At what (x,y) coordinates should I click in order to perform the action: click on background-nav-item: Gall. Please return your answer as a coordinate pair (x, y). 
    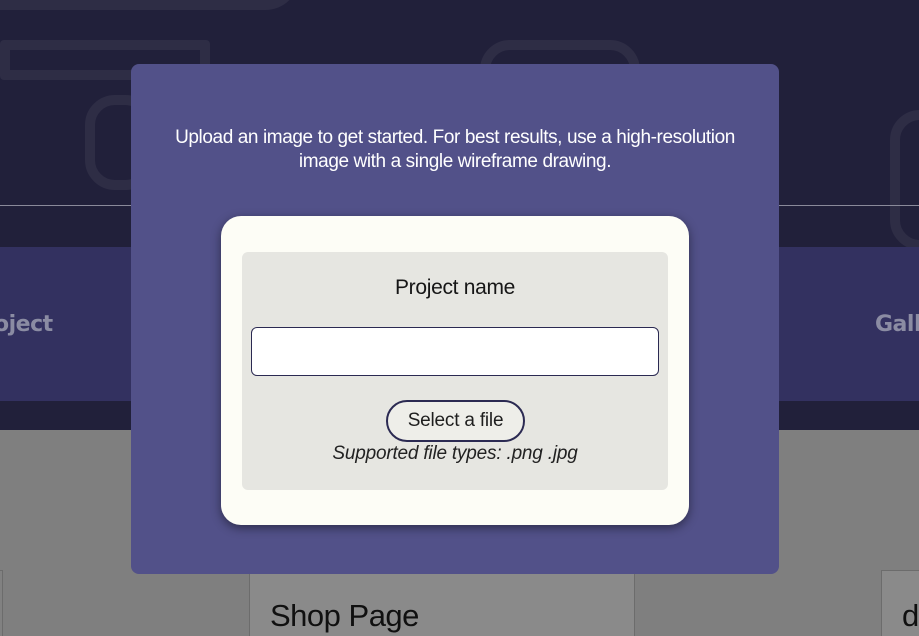
    Looking at the image, I should click on (897, 324).